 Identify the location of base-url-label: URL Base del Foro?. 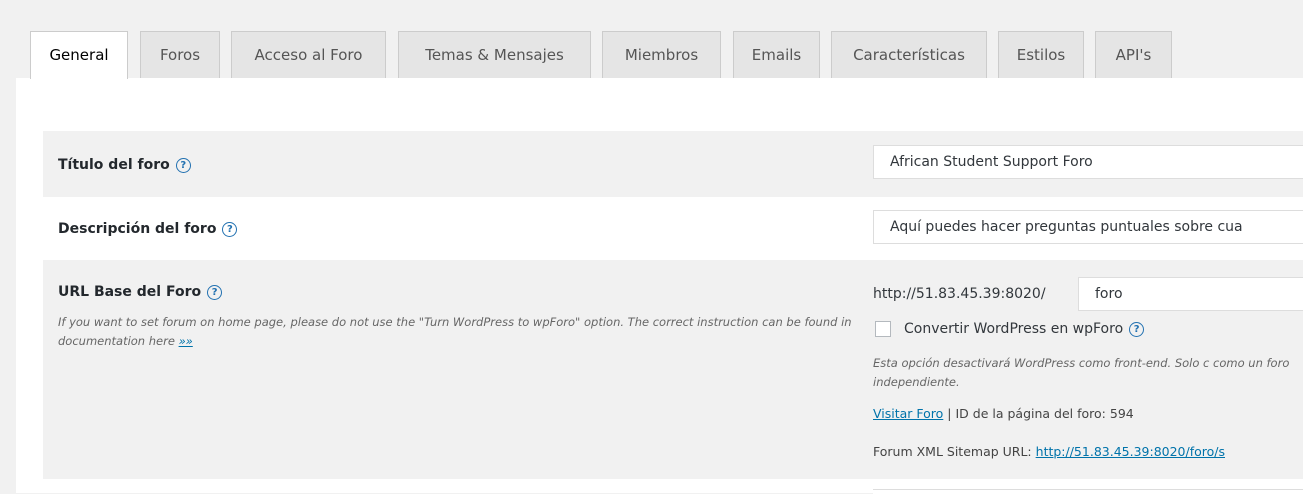
(140, 292).